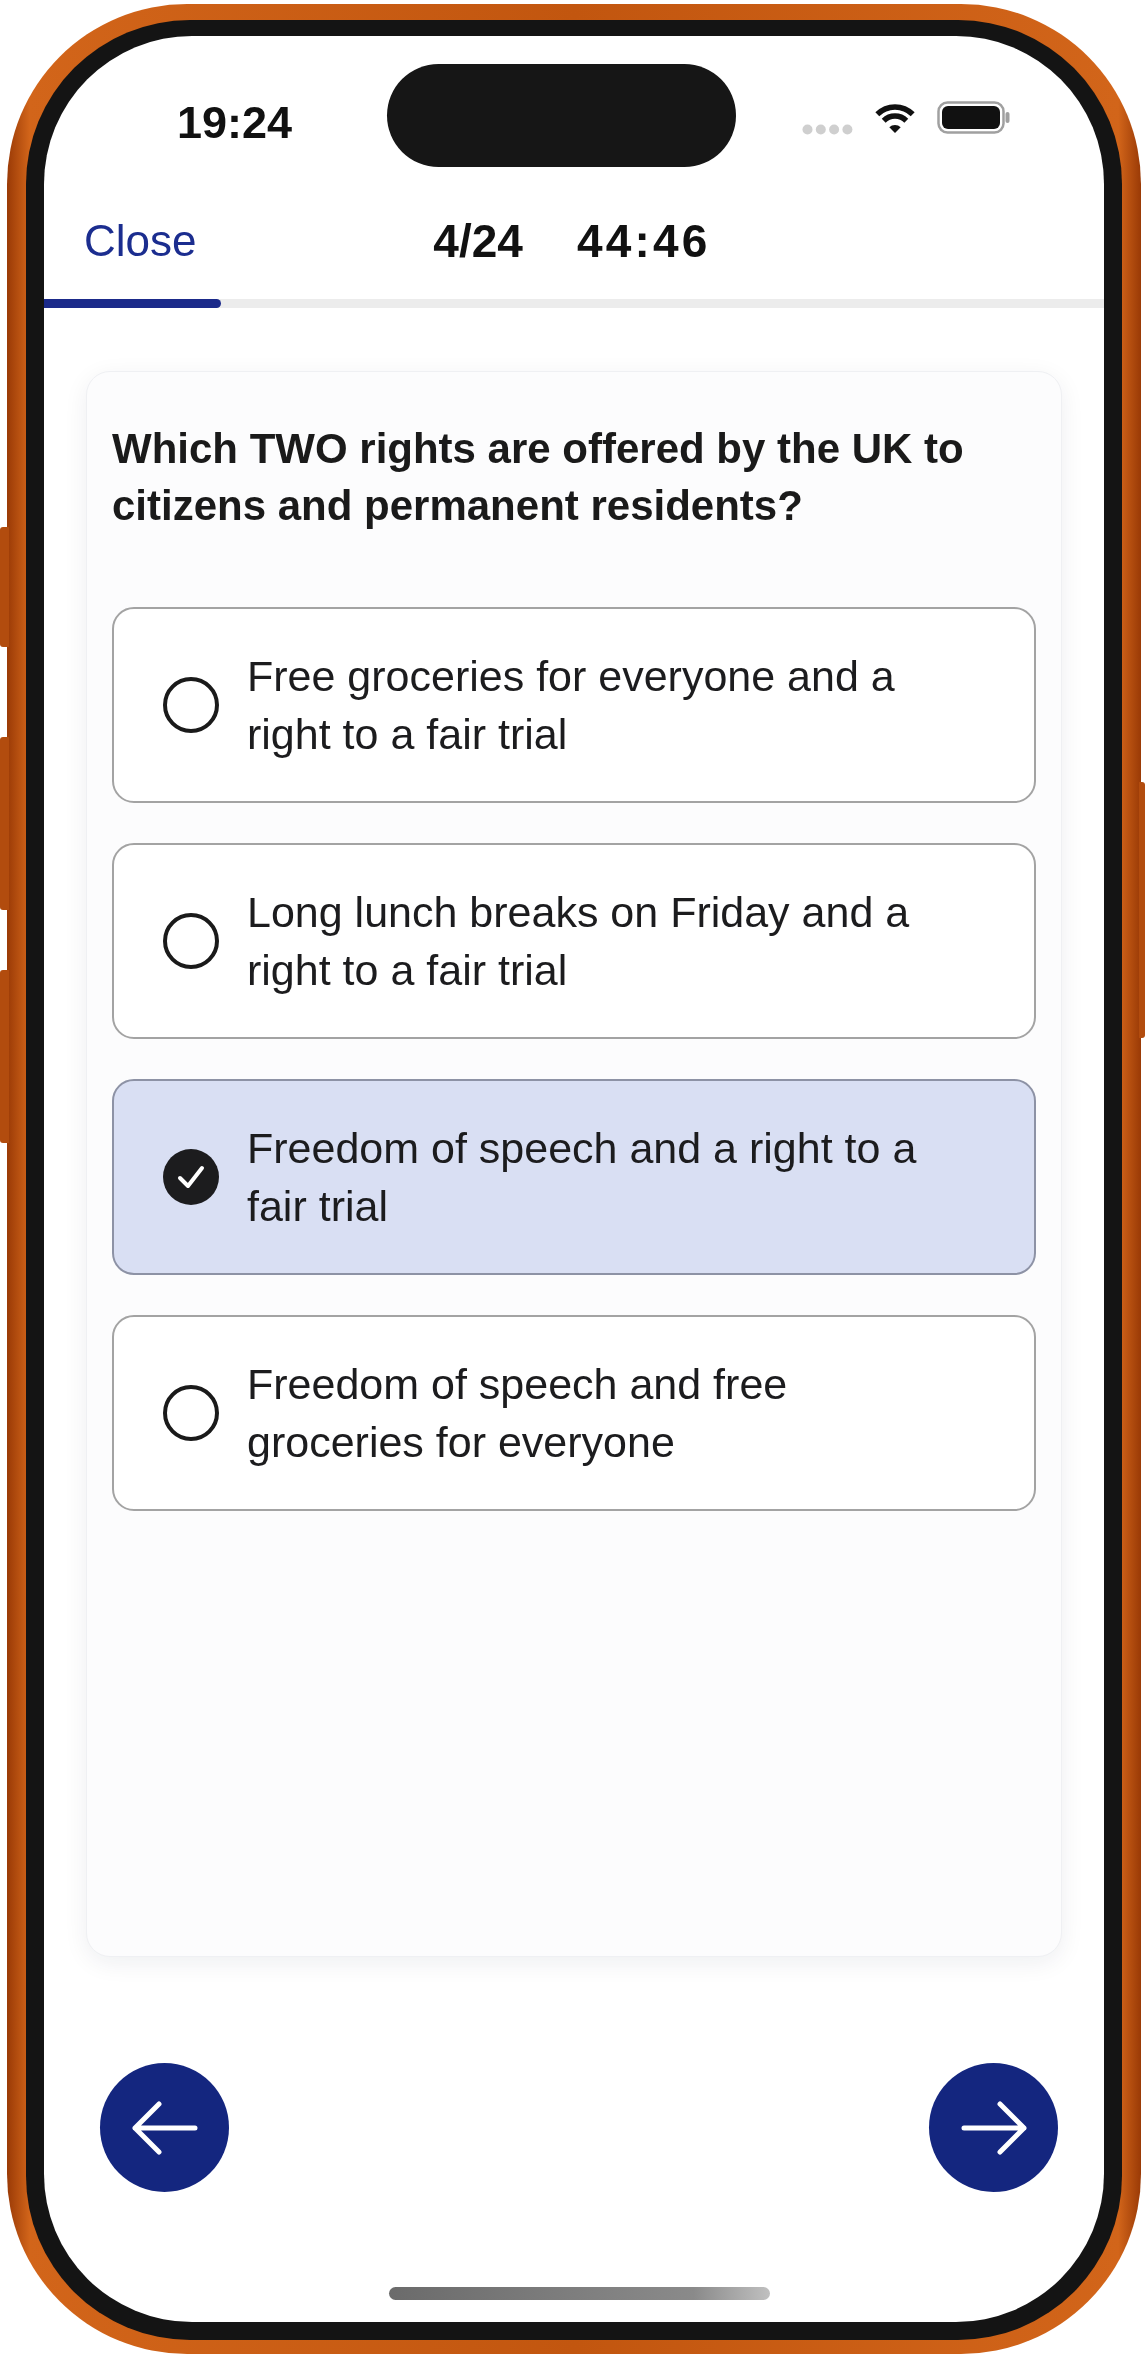  Describe the element at coordinates (895, 117) in the screenshot. I see `wifi-icon` at that location.